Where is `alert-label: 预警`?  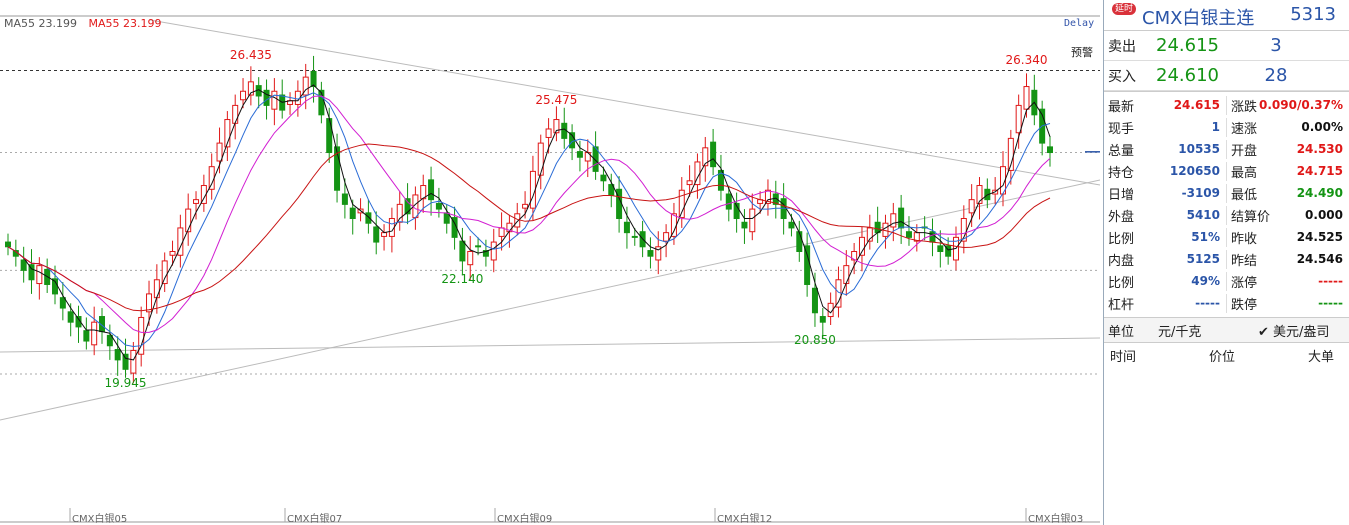
alert-label: 预警 is located at coordinates (1082, 52).